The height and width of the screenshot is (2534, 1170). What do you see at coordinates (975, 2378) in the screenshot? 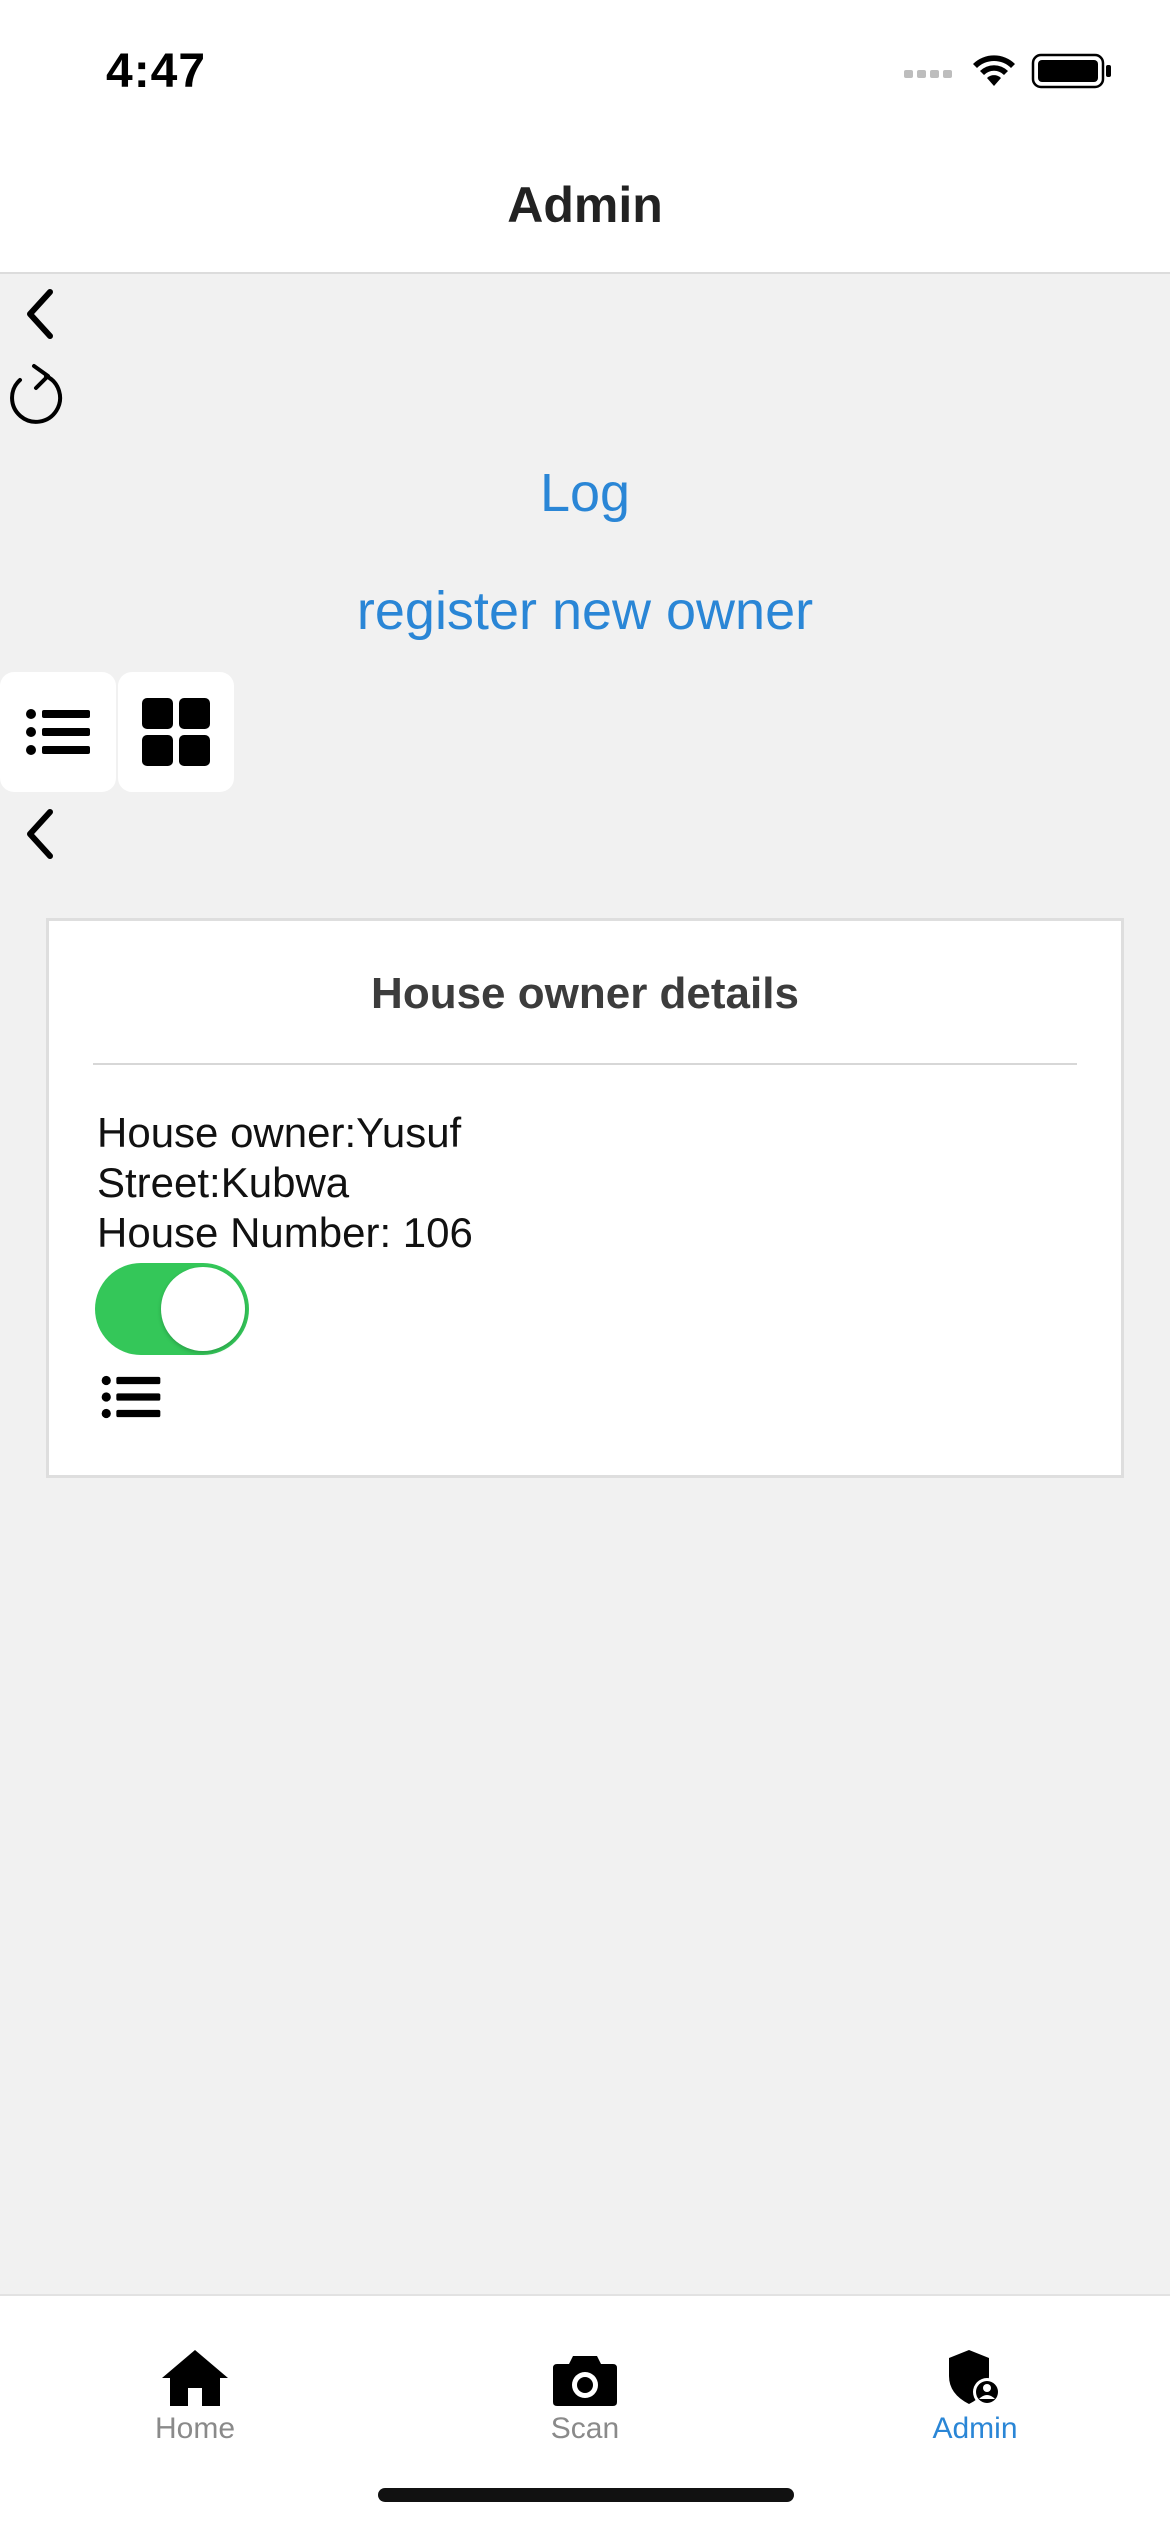
I see `shield-user-icon` at bounding box center [975, 2378].